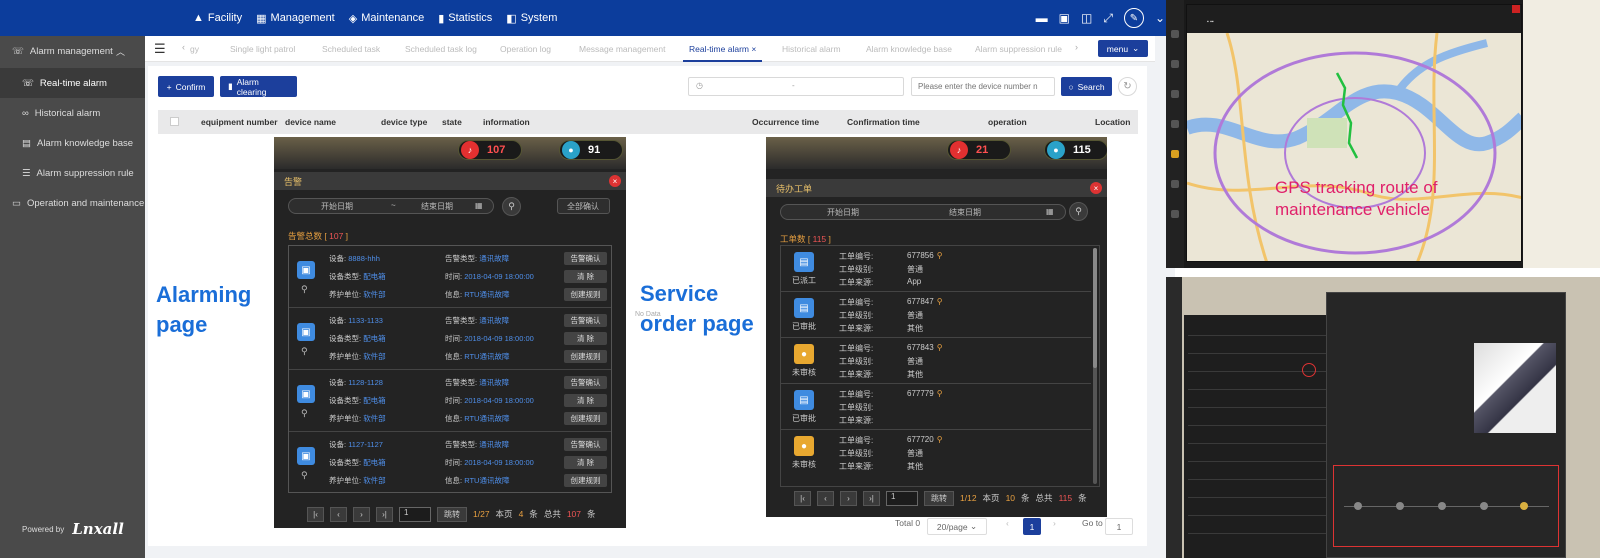 This screenshot has width=1600, height=558. What do you see at coordinates (983, 86) in the screenshot?
I see `device-search-input` at bounding box center [983, 86].